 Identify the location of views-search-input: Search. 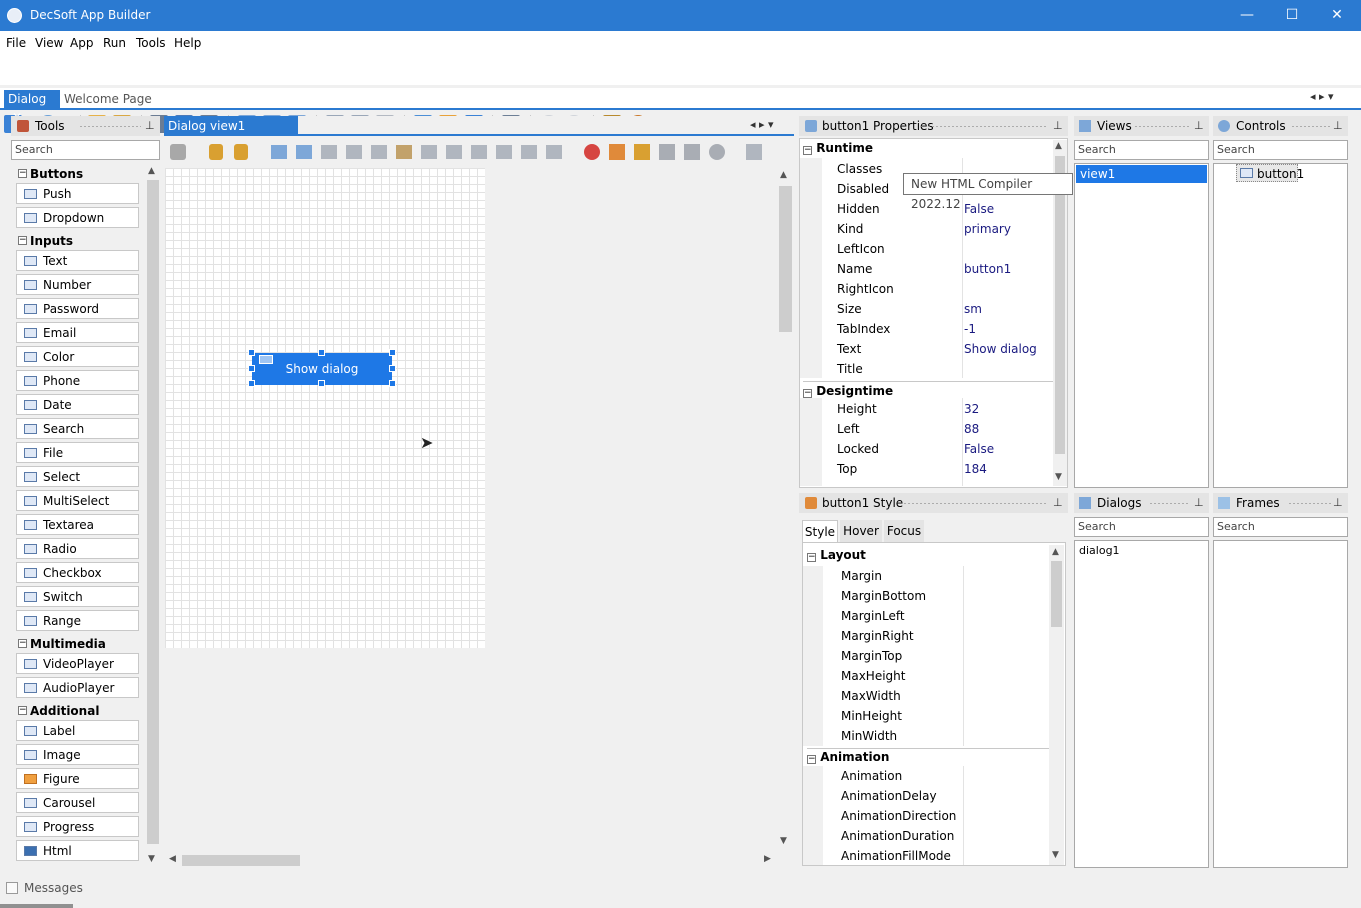
(1141, 150).